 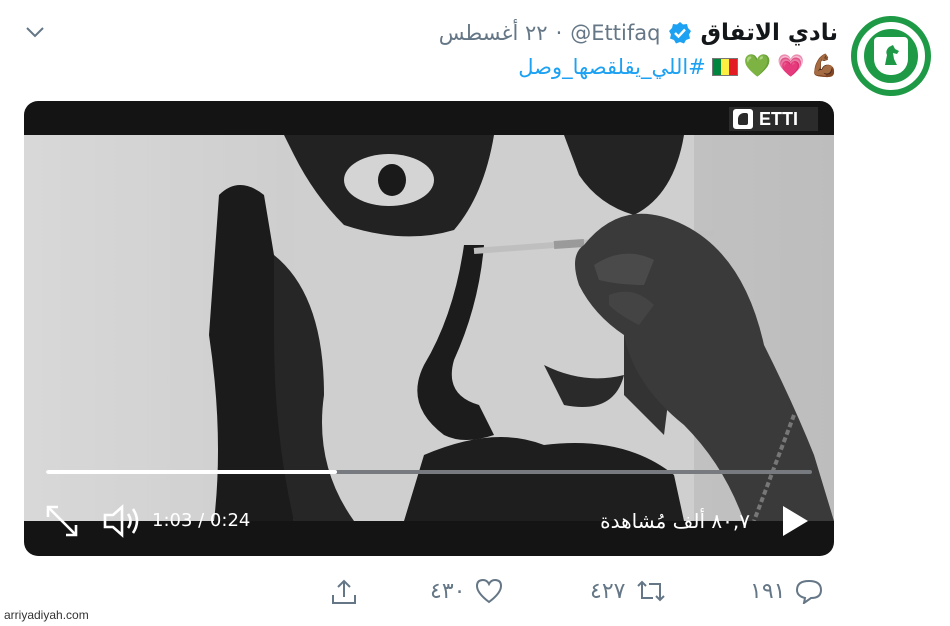 What do you see at coordinates (615, 33) in the screenshot?
I see `user-handle: @Ettifaq` at bounding box center [615, 33].